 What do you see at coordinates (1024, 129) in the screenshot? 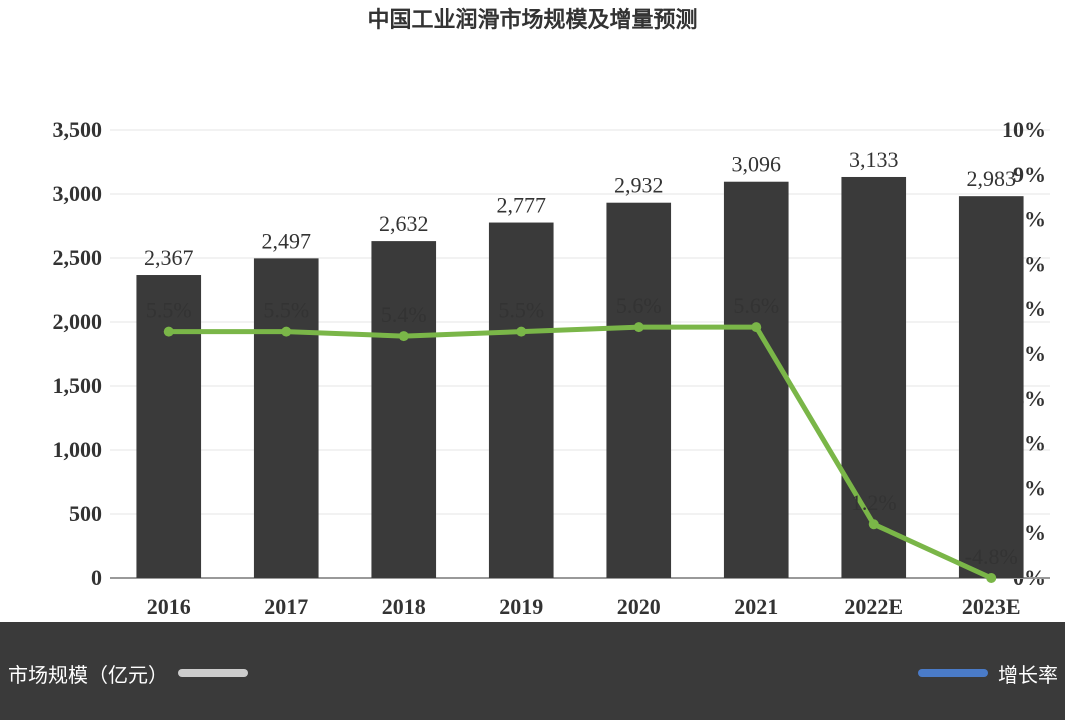
I see `y-right-tick-label: 10%` at bounding box center [1024, 129].